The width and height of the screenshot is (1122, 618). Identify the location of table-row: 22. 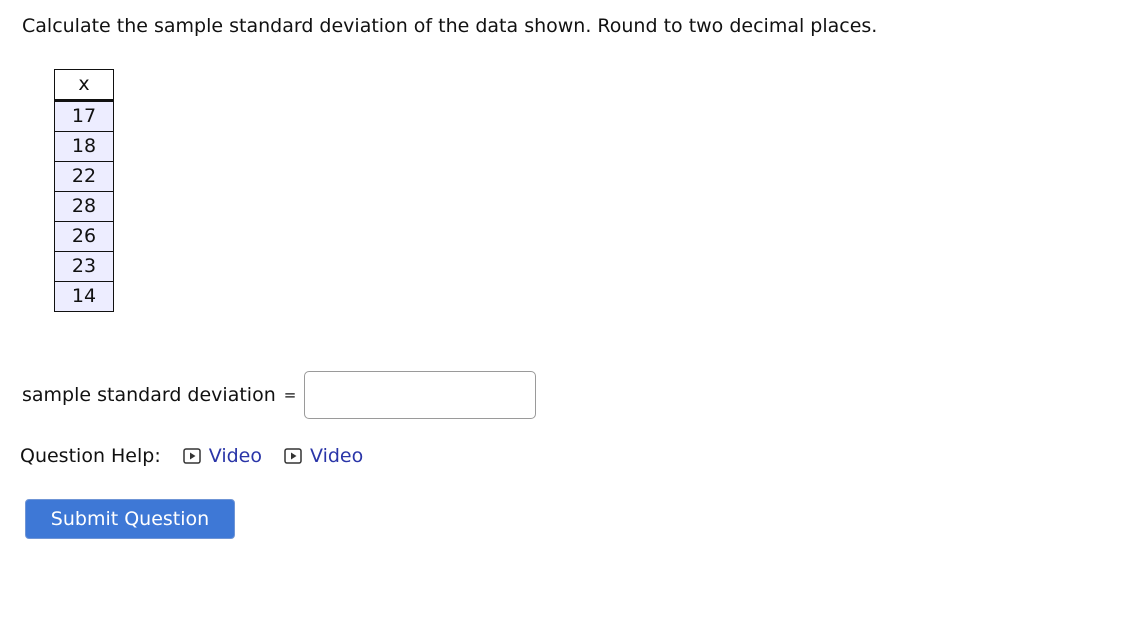
(84, 176).